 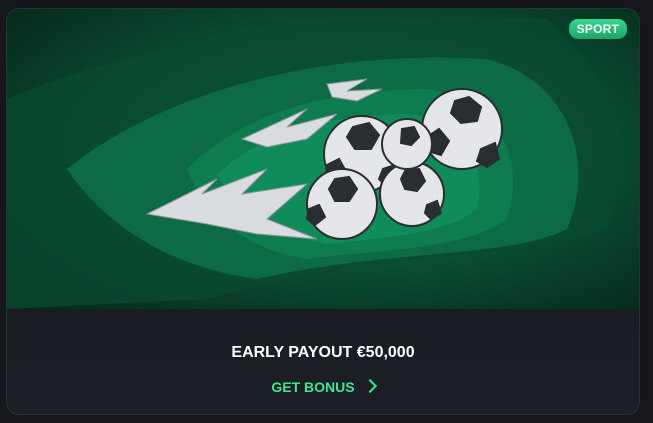 I want to click on chevron-right-icon, so click(x=369, y=386).